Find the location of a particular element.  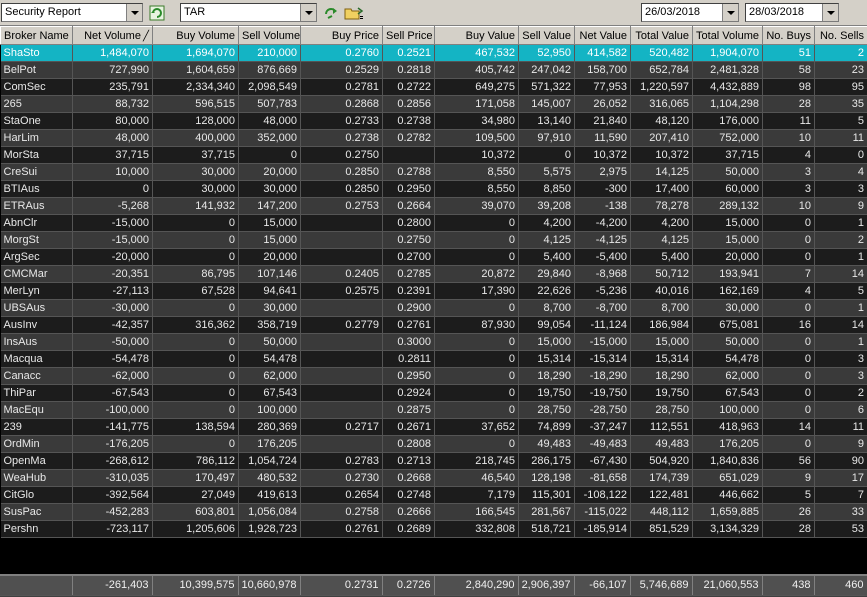

table-cell: 67,528 is located at coordinates (195, 291).